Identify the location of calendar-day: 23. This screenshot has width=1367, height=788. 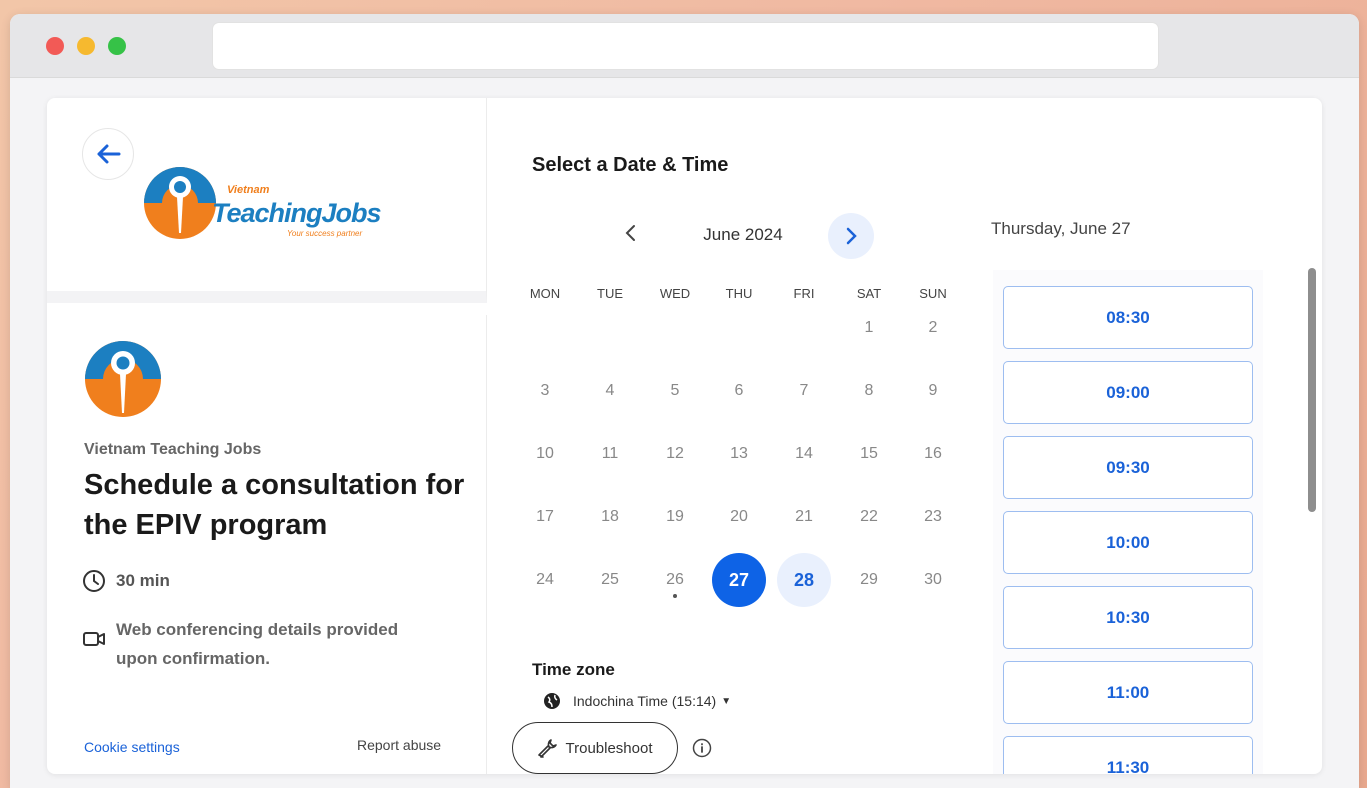
(933, 516).